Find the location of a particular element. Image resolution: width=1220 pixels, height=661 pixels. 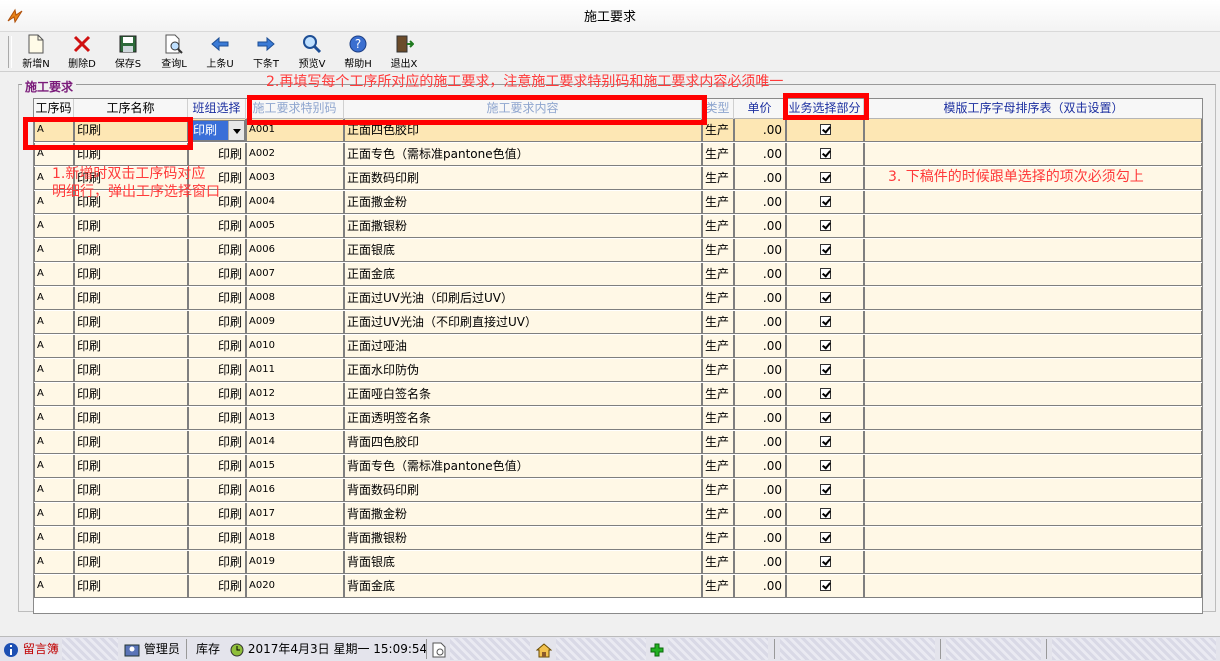

exit-button: 退出X is located at coordinates (404, 52).